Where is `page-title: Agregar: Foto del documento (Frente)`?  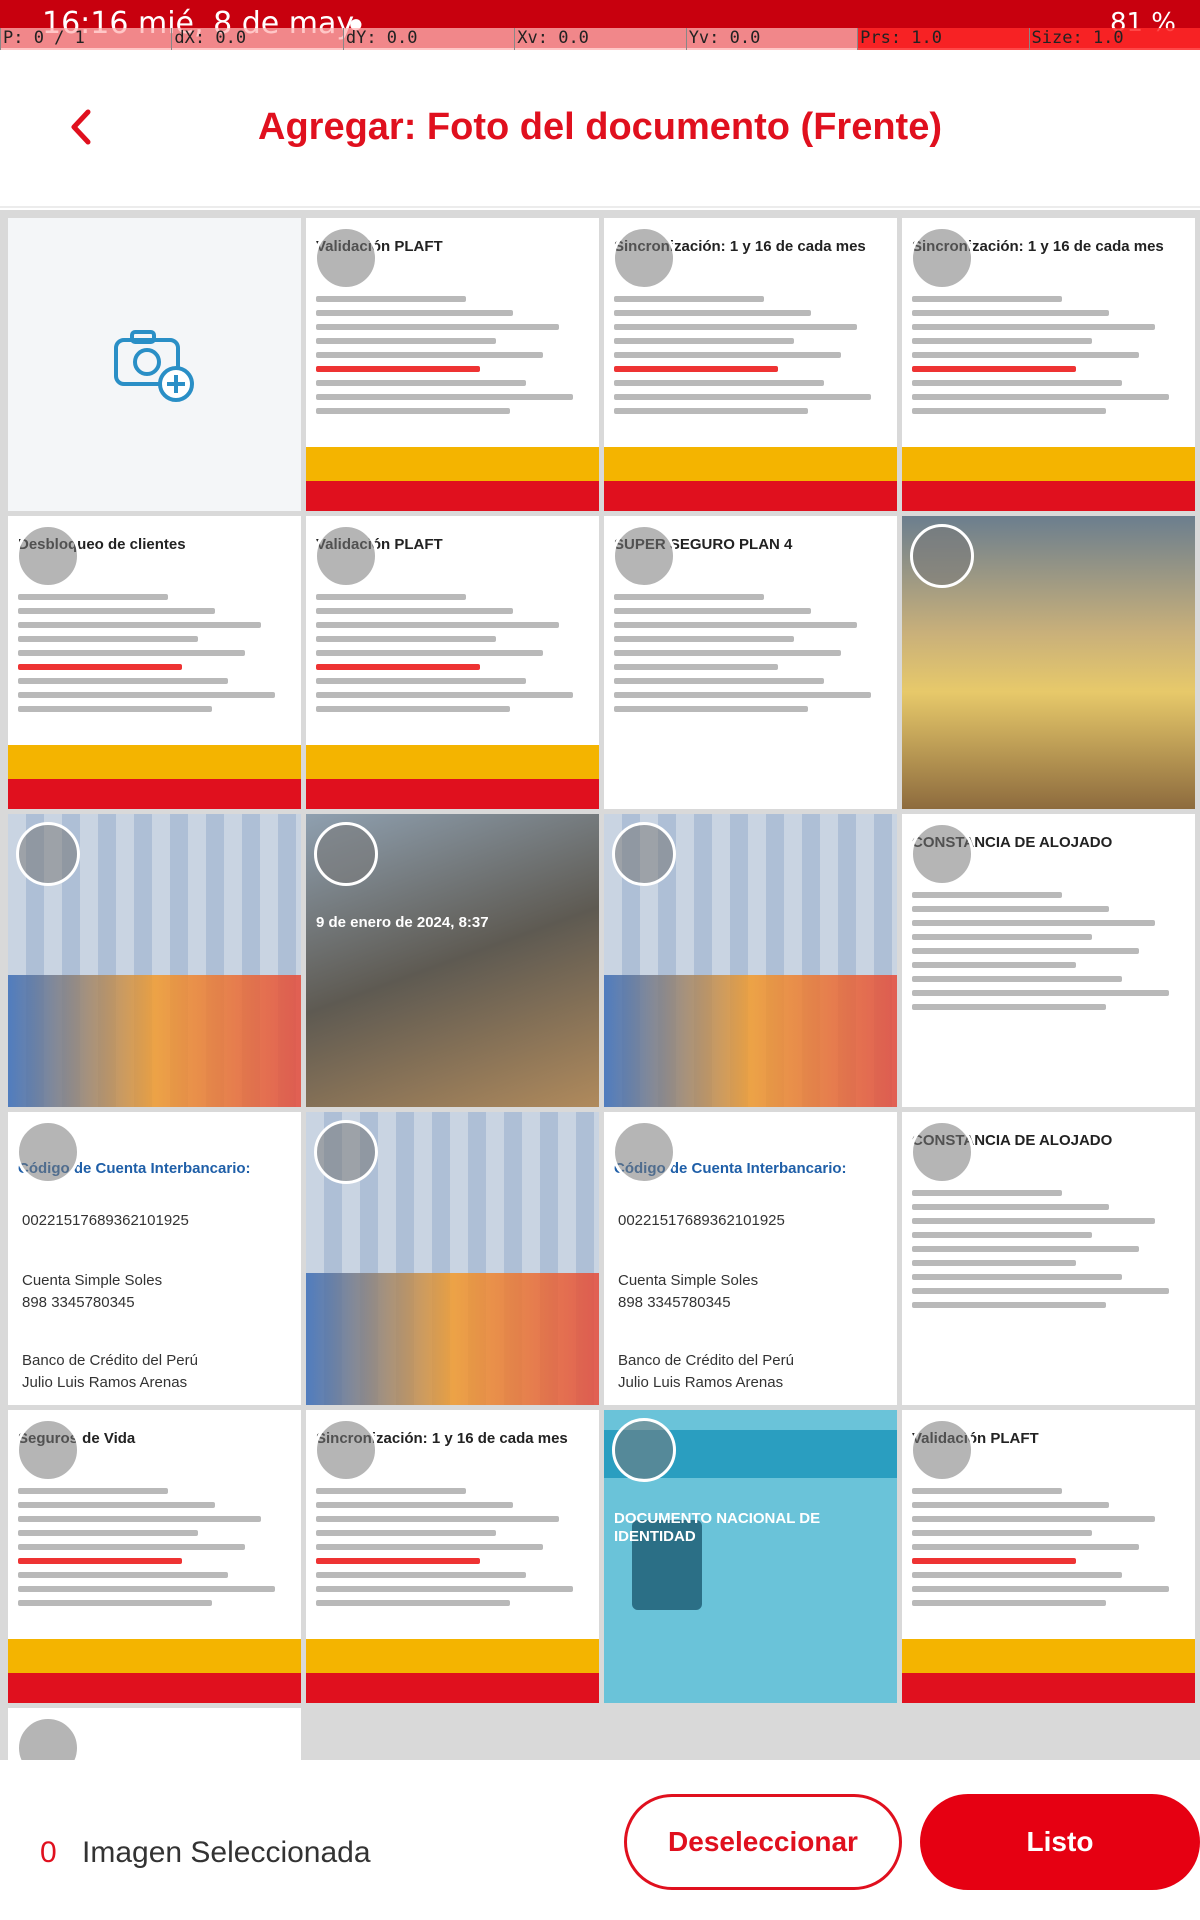 page-title: Agregar: Foto del documento (Frente) is located at coordinates (600, 127).